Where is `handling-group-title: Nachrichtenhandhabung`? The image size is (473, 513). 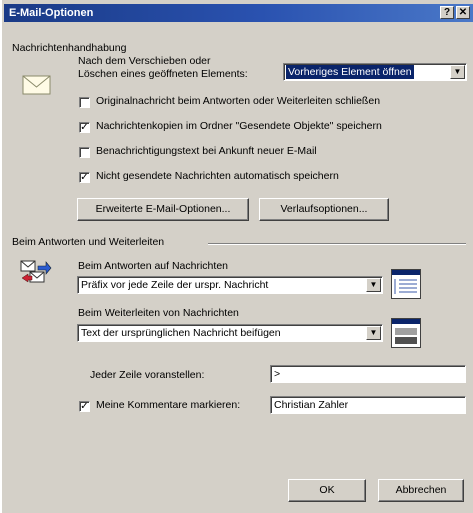
handling-group-title: Nachrichtenhandhabung is located at coordinates (69, 48).